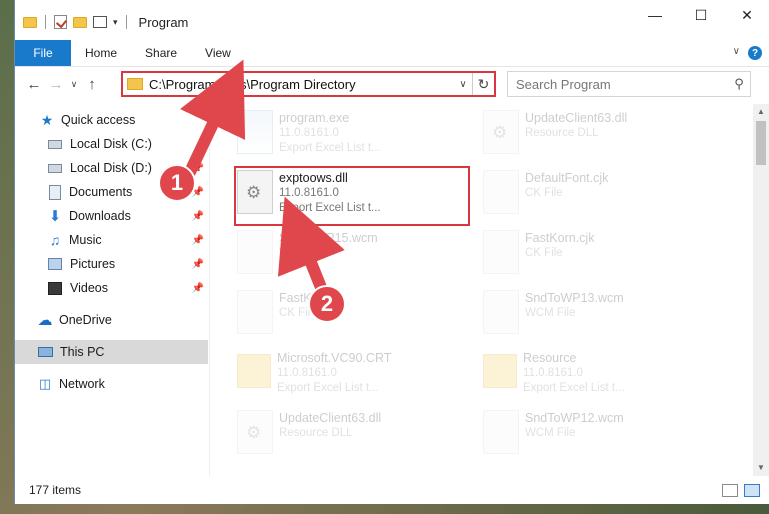  What do you see at coordinates (761, 112) in the screenshot?
I see `scroll-up-icon: ▲` at bounding box center [761, 112].